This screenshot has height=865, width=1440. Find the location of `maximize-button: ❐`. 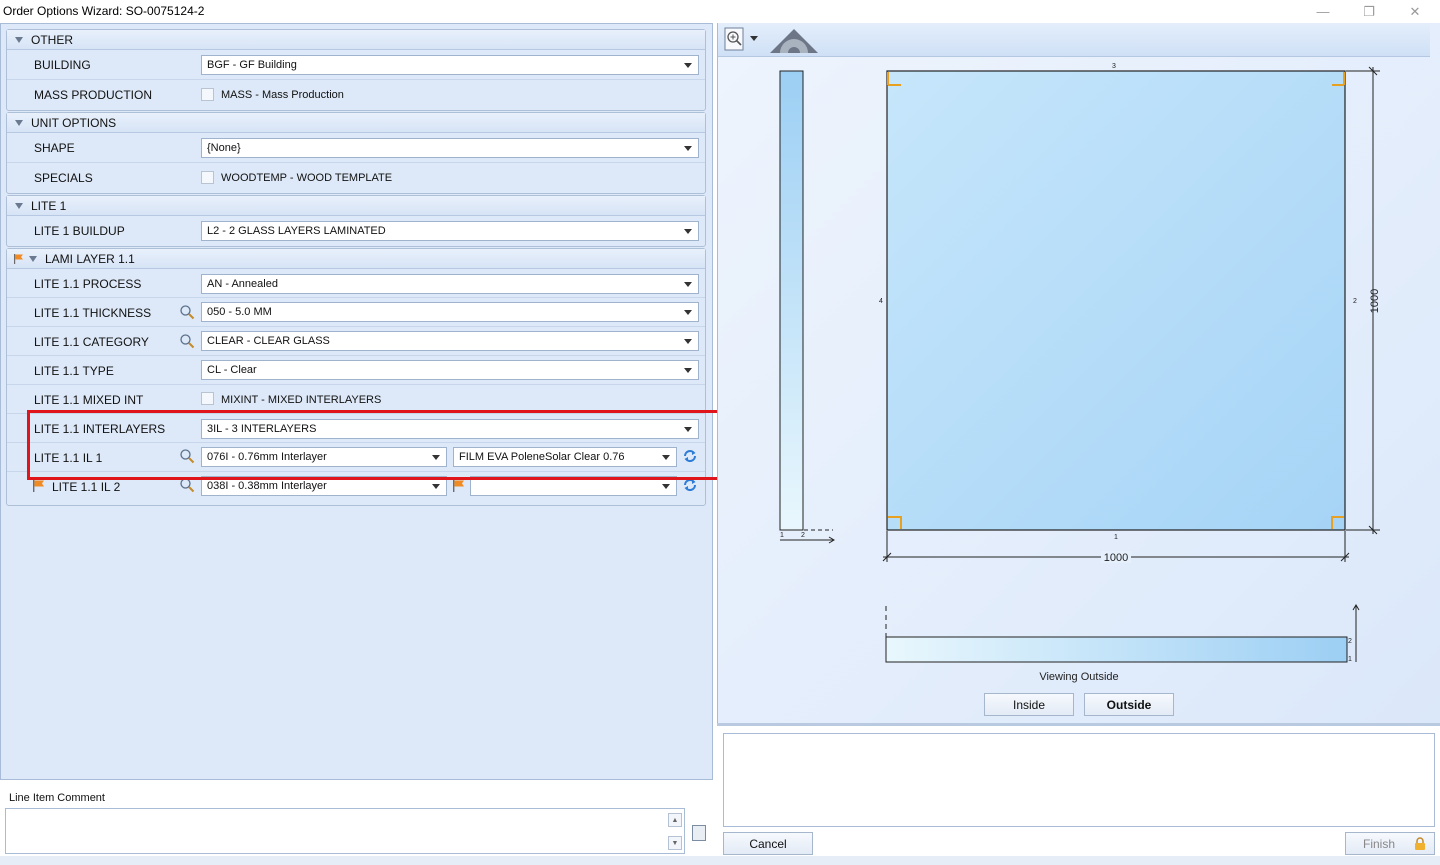

maximize-button: ❐ is located at coordinates (1369, 11).